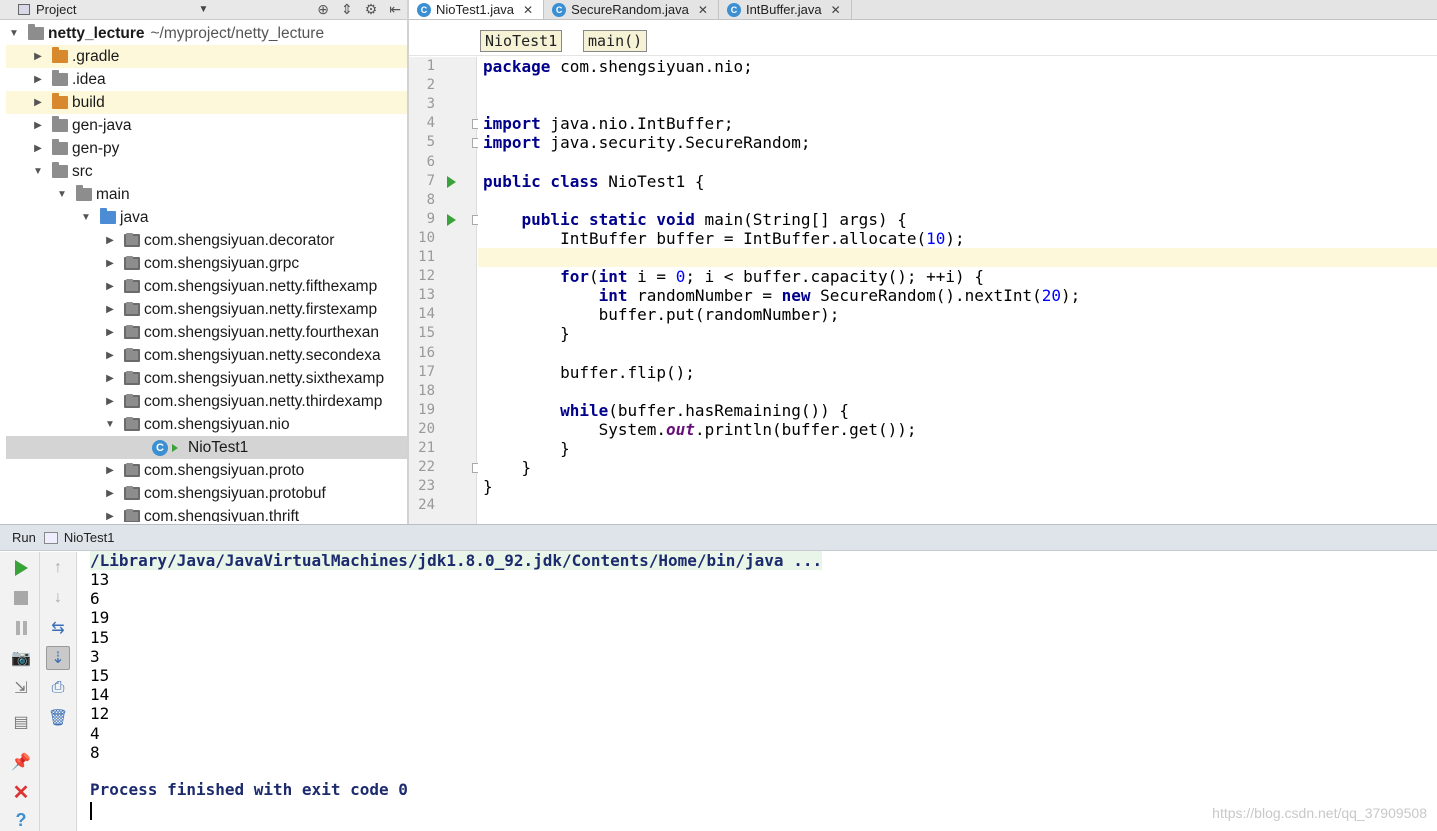 The image size is (1437, 831). I want to click on breadcrumb-method: main(), so click(615, 41).